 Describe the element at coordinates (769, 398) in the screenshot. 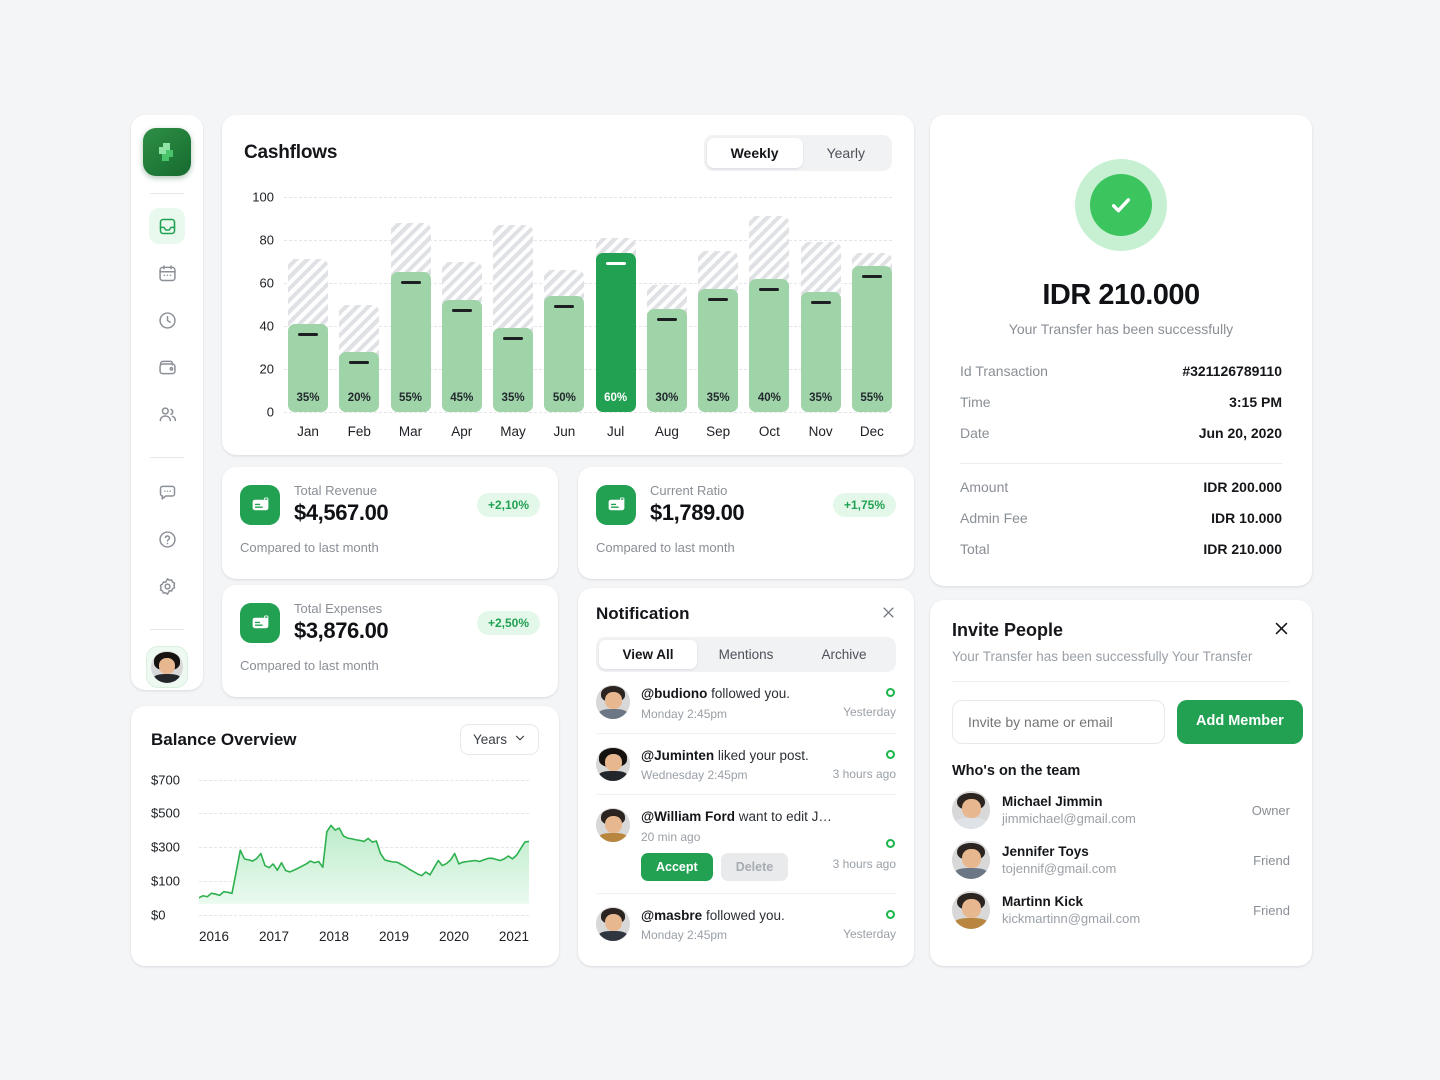

I see `bar-label: 40%` at that location.